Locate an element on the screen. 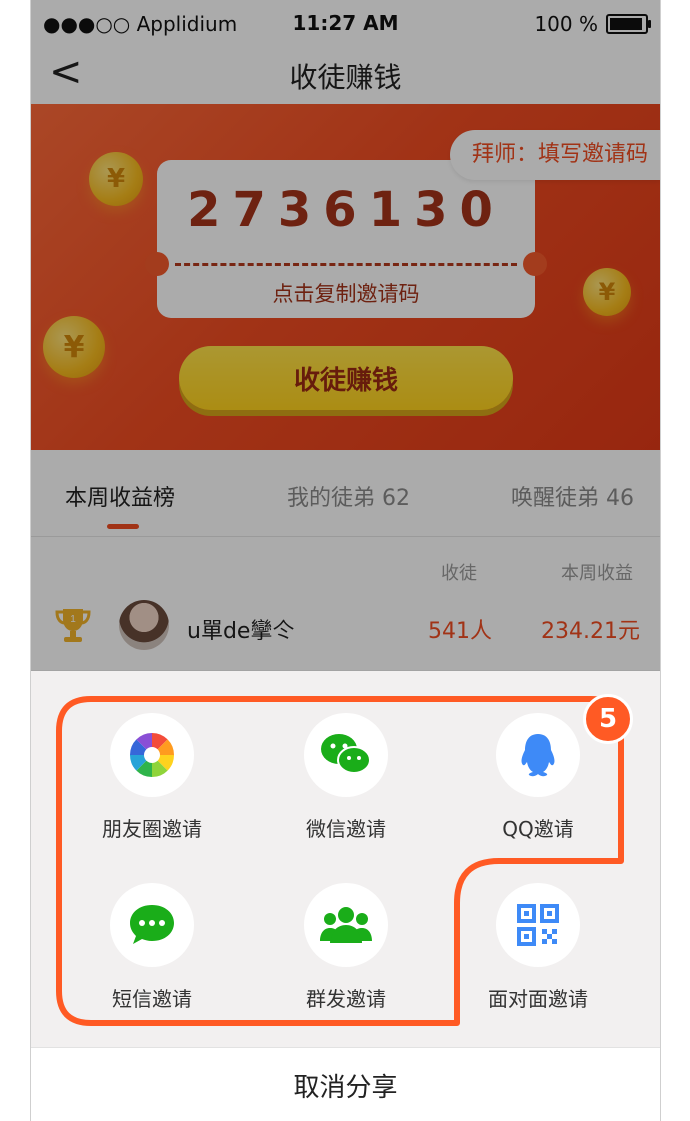 Image resolution: width=690 pixels, height=1121 pixels. share-label: QQ邀请 is located at coordinates (538, 829).